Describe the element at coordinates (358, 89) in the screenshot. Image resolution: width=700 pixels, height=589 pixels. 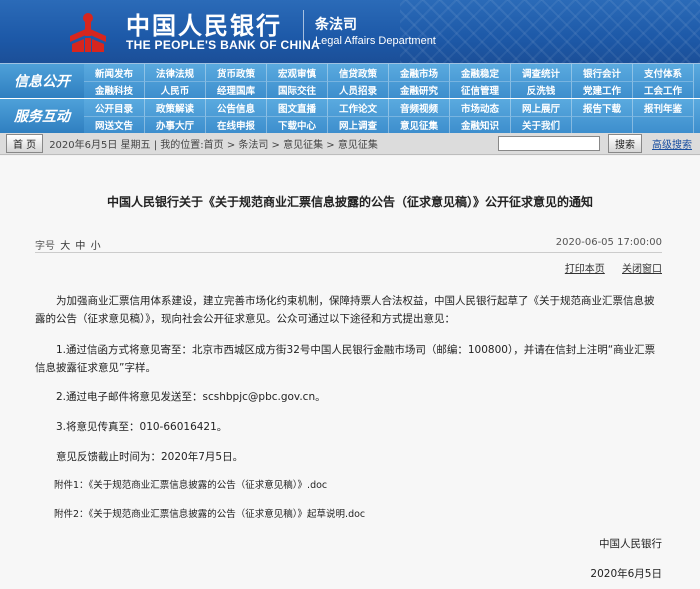
I see `nav-item: 人员招录` at that location.